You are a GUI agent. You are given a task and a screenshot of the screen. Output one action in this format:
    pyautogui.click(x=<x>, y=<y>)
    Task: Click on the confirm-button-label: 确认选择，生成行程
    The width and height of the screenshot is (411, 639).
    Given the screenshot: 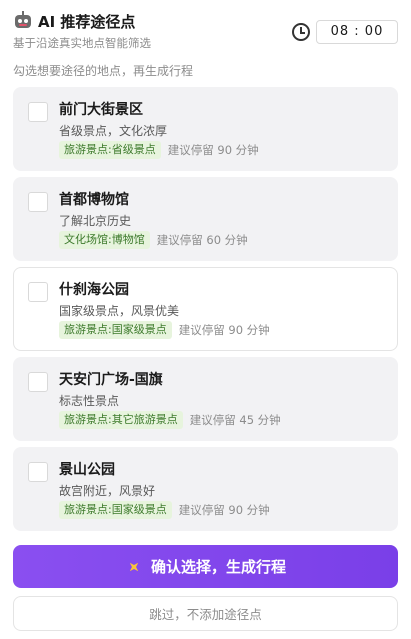 What is the action you would take?
    pyautogui.click(x=218, y=567)
    